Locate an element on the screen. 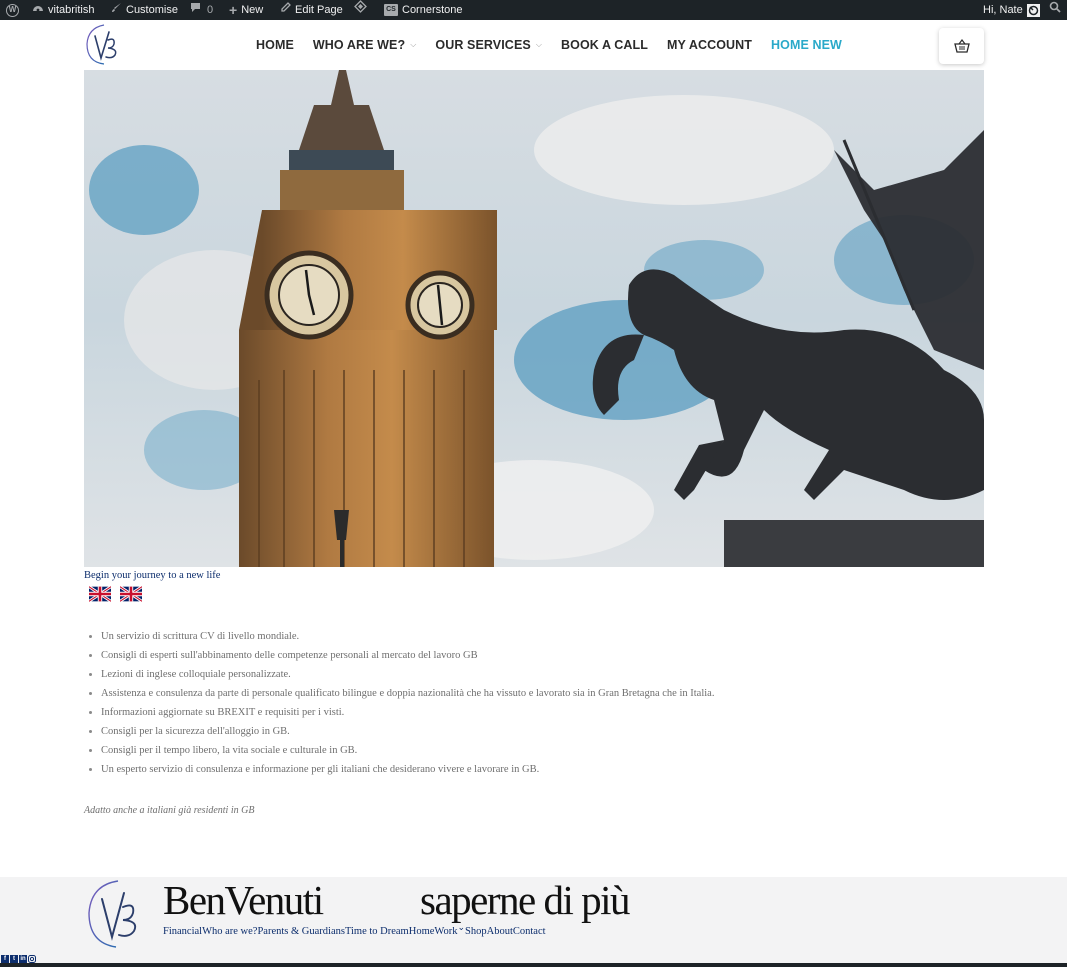 The width and height of the screenshot is (1067, 967). wordpress-icon: W is located at coordinates (12, 10).